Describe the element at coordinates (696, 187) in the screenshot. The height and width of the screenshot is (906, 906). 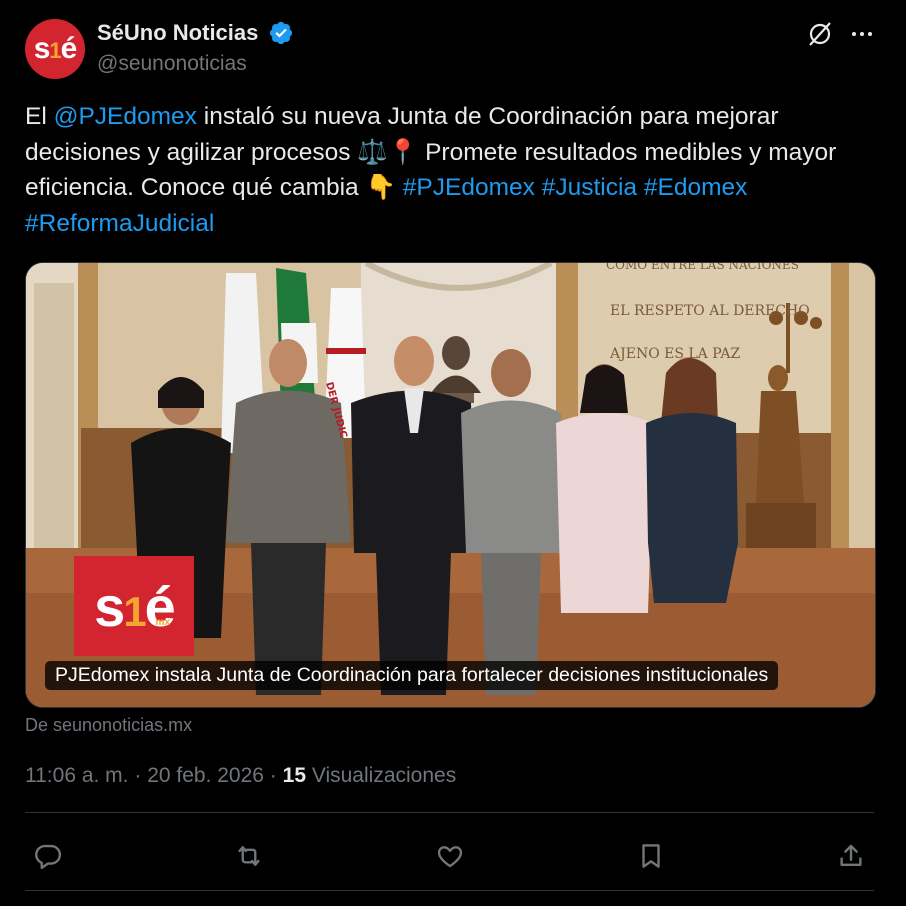
I see `hashtag-link: #Edomex` at that location.